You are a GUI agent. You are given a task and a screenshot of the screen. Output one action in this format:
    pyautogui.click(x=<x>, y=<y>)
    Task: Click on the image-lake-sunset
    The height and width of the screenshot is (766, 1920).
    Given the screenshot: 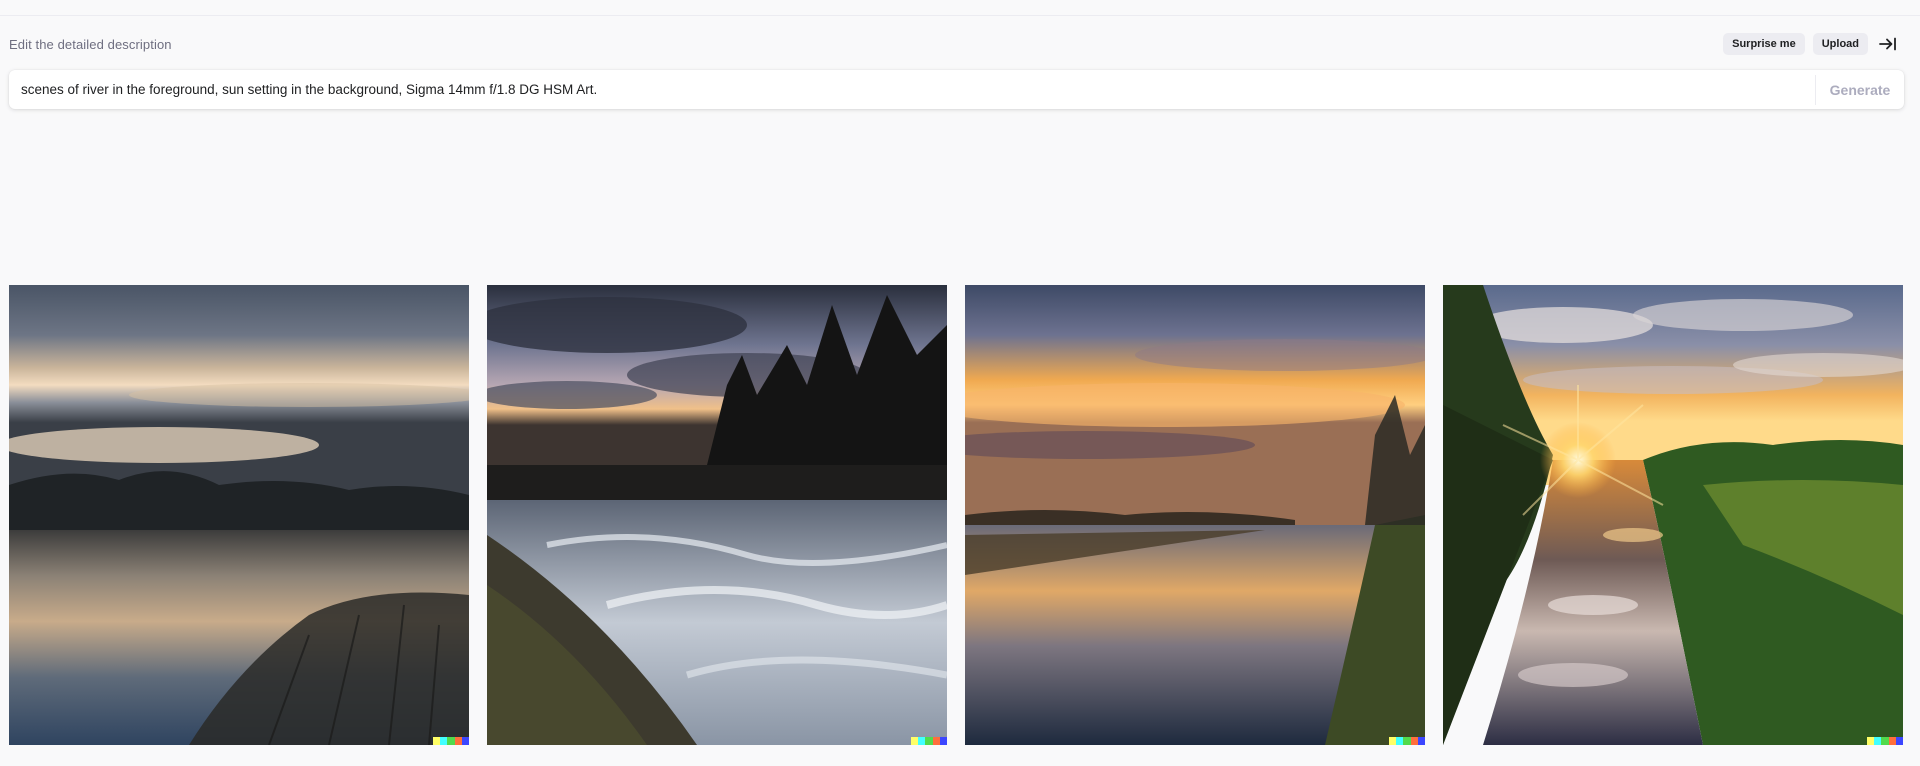 What is the action you would take?
    pyautogui.click(x=239, y=515)
    